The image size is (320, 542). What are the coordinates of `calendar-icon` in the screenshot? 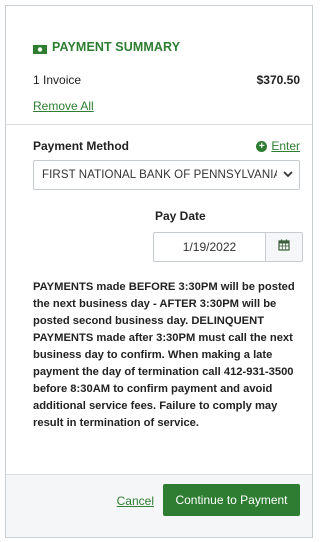 It's located at (284, 247).